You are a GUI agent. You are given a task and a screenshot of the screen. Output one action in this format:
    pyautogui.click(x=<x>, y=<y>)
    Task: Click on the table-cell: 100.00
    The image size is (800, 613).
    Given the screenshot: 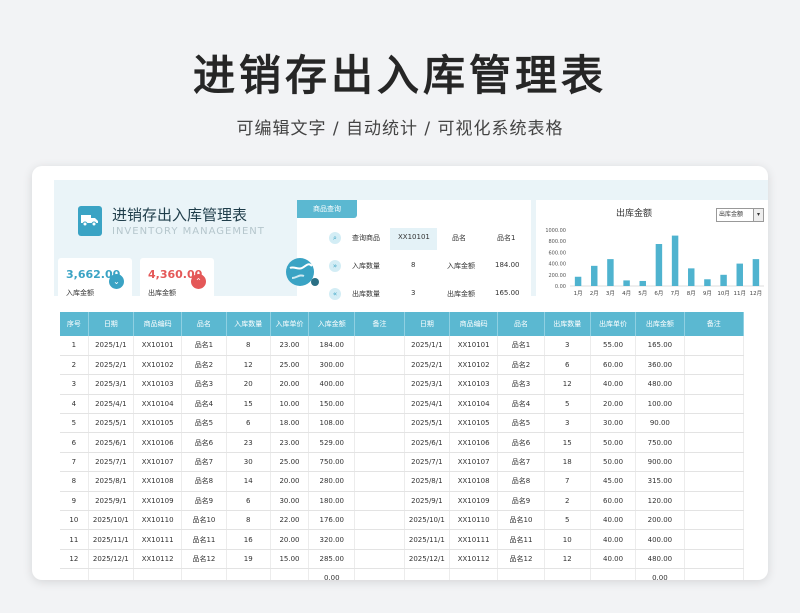 What is the action you would take?
    pyautogui.click(x=660, y=404)
    